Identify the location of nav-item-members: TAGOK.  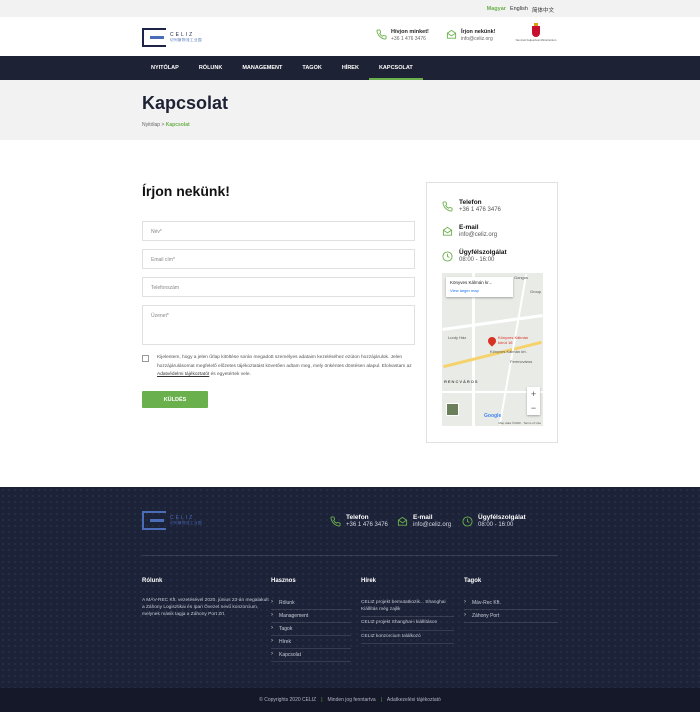
(311, 68).